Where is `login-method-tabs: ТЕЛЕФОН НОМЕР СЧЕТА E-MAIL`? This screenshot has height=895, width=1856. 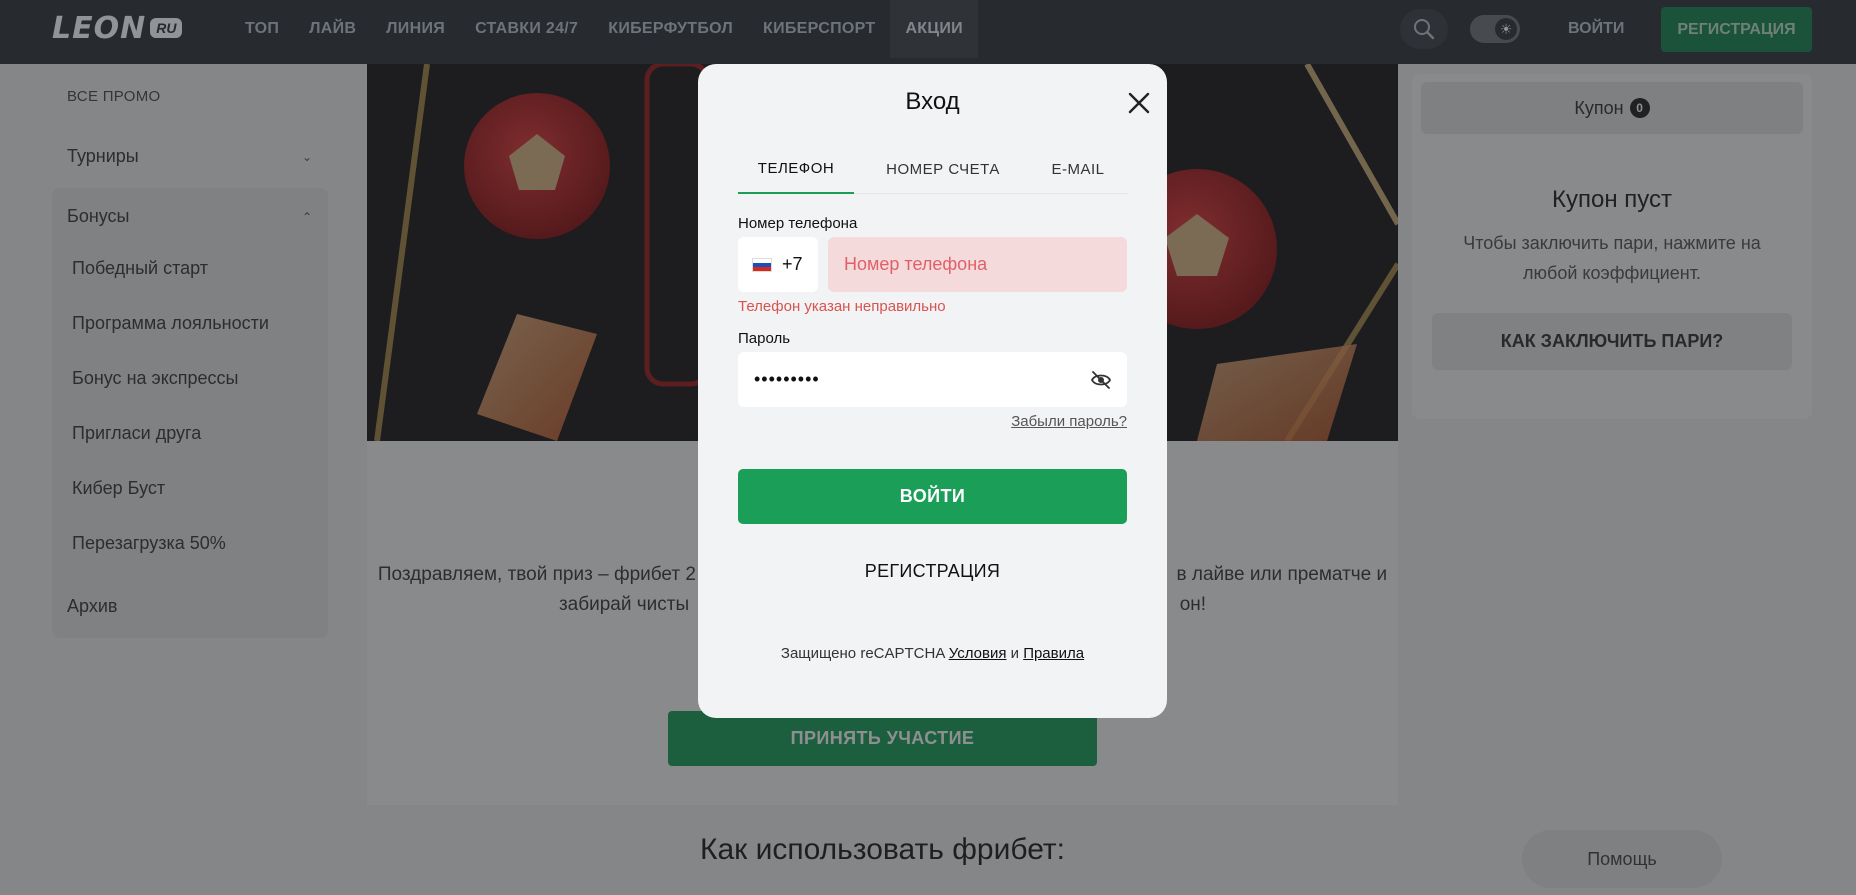
login-method-tabs: ТЕЛЕФОН НОМЕР СЧЕТА E-MAIL is located at coordinates (933, 169).